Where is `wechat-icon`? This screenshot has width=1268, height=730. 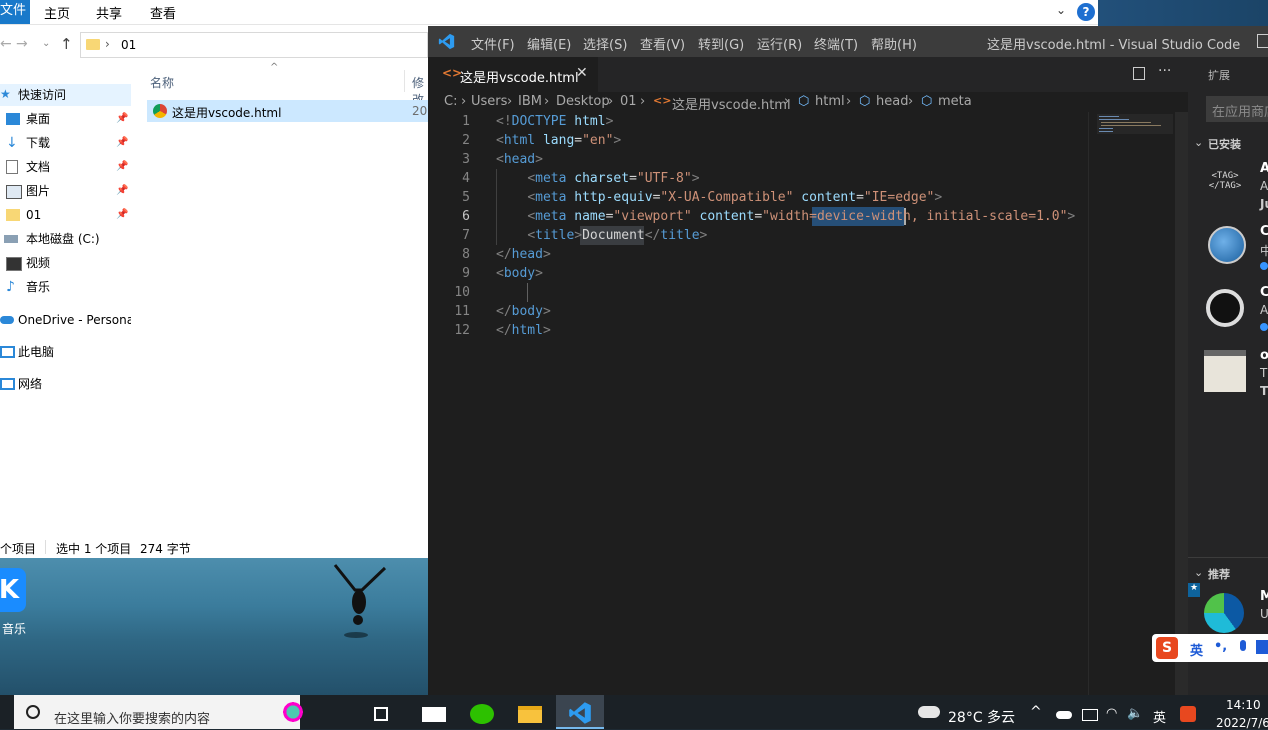 wechat-icon is located at coordinates (482, 714).